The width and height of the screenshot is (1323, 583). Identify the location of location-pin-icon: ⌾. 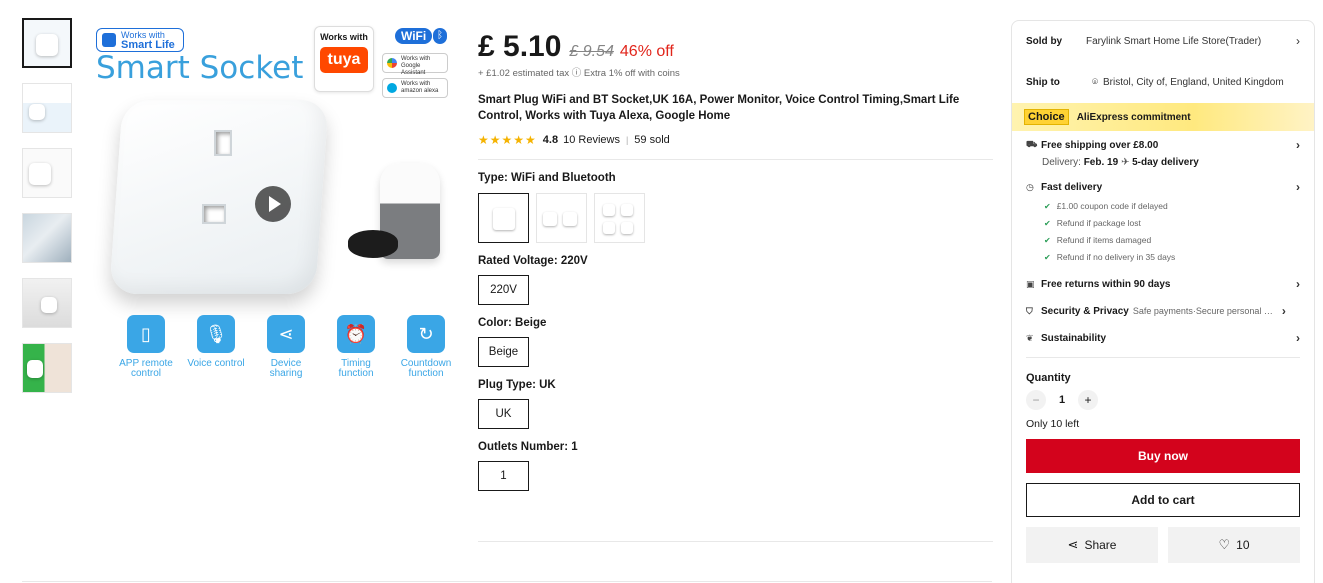
(1095, 82).